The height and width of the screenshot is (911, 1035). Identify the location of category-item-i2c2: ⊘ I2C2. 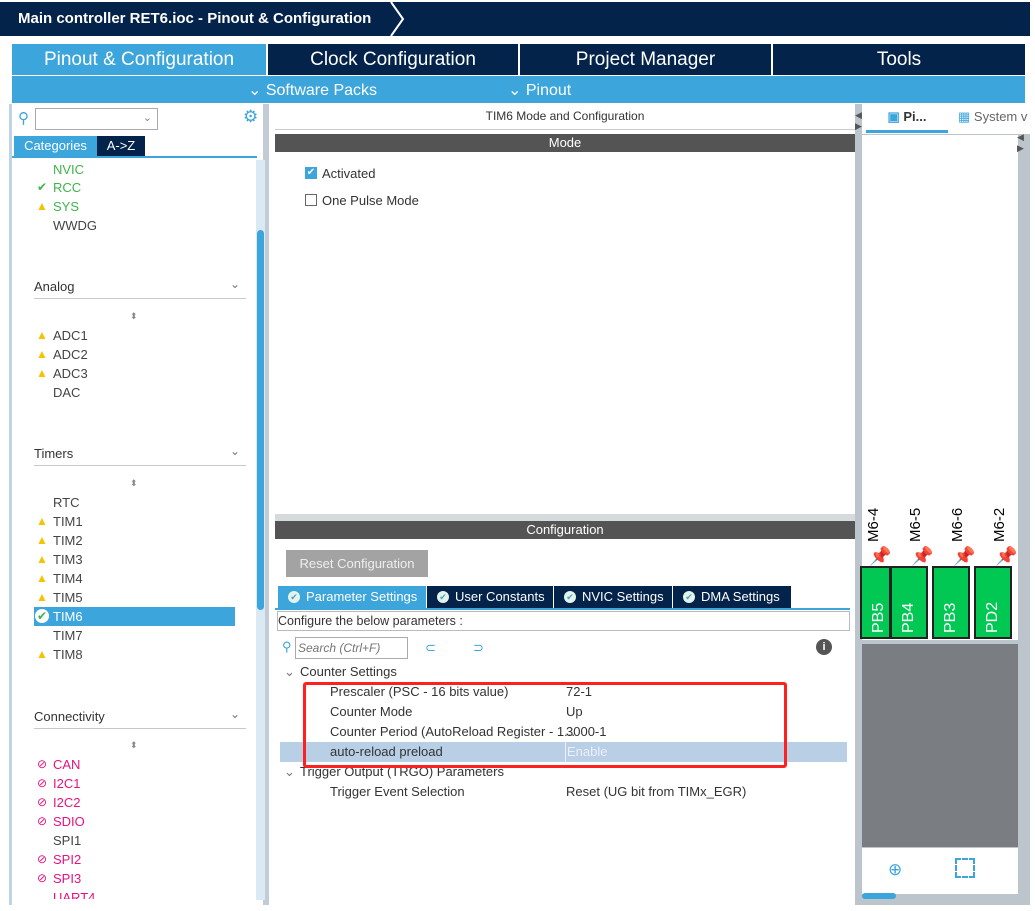
(59, 802).